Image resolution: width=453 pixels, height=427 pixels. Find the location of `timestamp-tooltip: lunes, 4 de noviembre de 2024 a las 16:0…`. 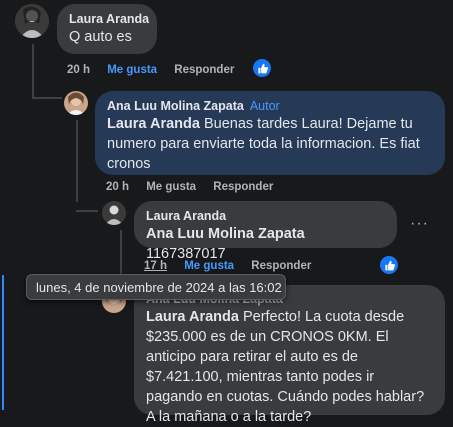

timestamp-tooltip: lunes, 4 de noviembre de 2024 a las 16:0… is located at coordinates (156, 287).